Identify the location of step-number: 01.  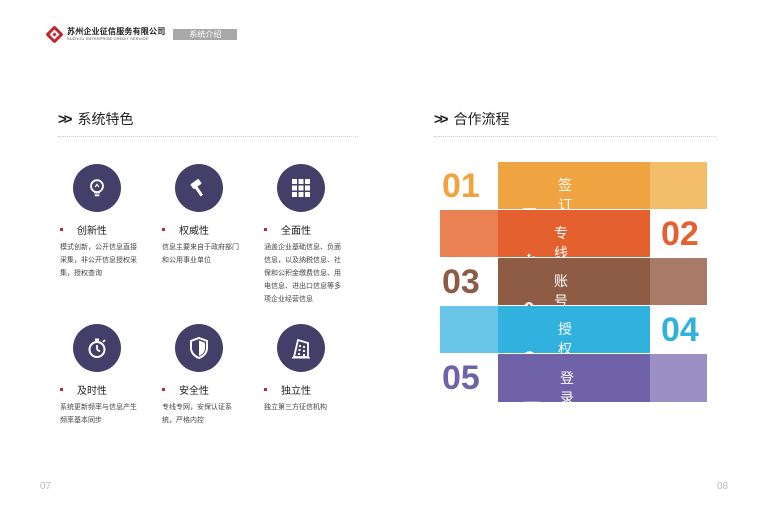
(461, 186).